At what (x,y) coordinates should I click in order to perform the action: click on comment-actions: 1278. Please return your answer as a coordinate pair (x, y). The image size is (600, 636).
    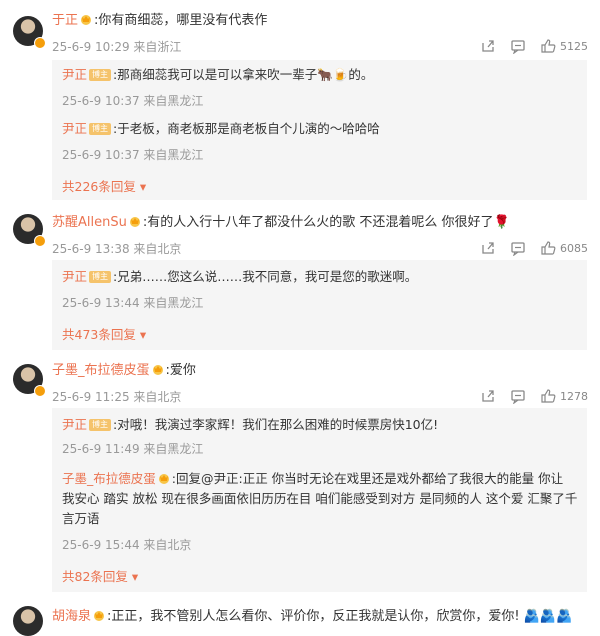
    Looking at the image, I should click on (534, 396).